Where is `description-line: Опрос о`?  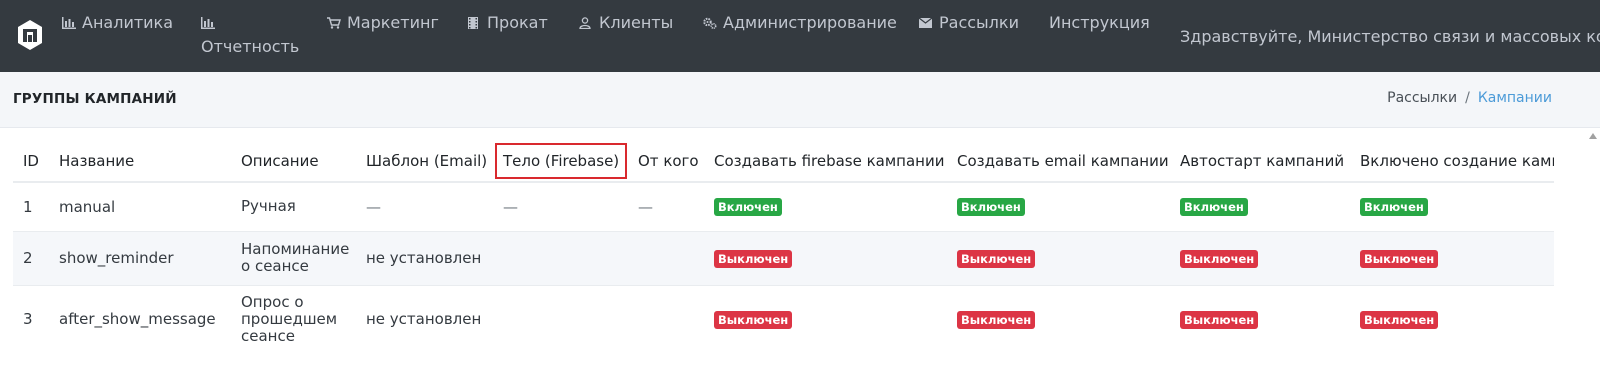
description-line: Опрос о is located at coordinates (272, 301).